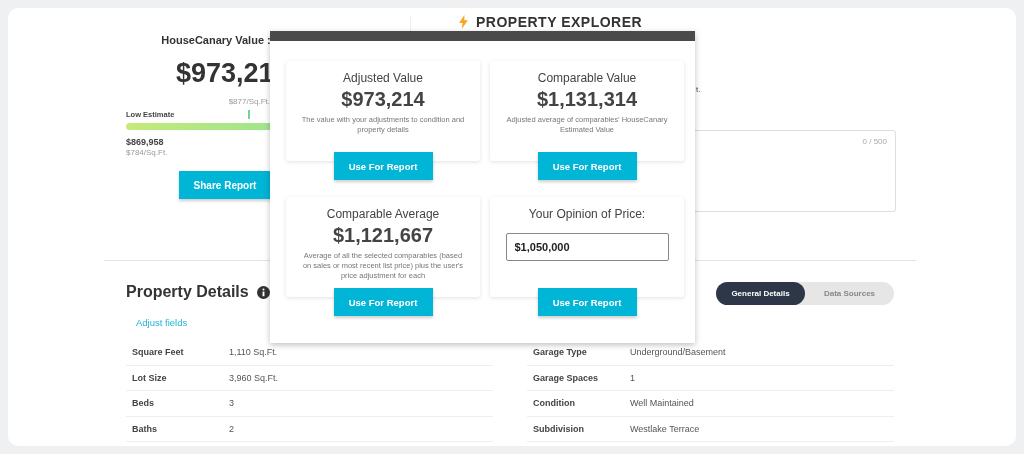 The height and width of the screenshot is (454, 1024). I want to click on card-value: $1,121,667, so click(383, 235).